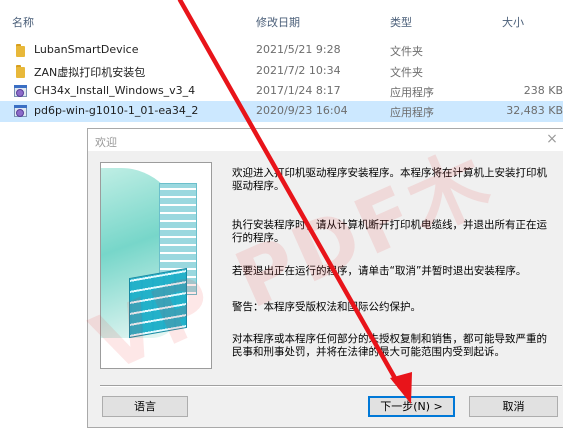 The height and width of the screenshot is (433, 563). Describe the element at coordinates (23, 22) in the screenshot. I see `column-header-name: 名称` at that location.